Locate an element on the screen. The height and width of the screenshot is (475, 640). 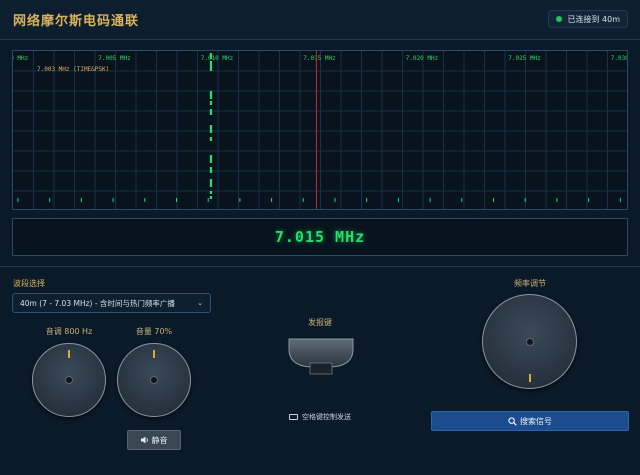
volume-knob-indicator is located at coordinates (154, 354).